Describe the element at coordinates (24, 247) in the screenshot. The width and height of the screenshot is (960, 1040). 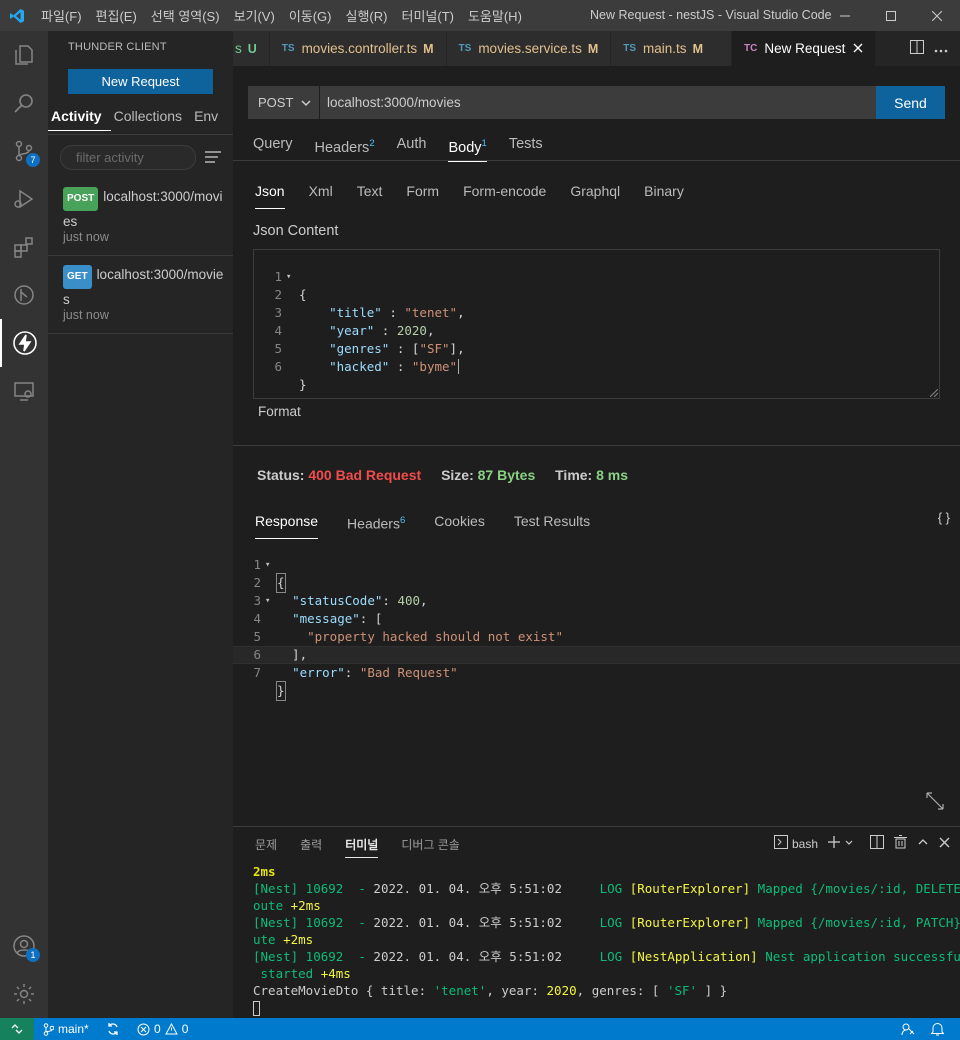
I see `extensions-icon` at that location.